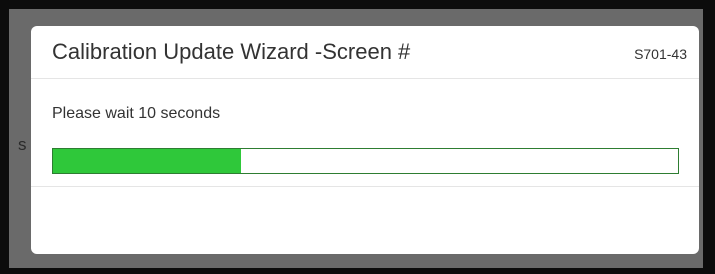 The height and width of the screenshot is (274, 715). Describe the element at coordinates (365, 161) in the screenshot. I see `progress-bar` at that location.